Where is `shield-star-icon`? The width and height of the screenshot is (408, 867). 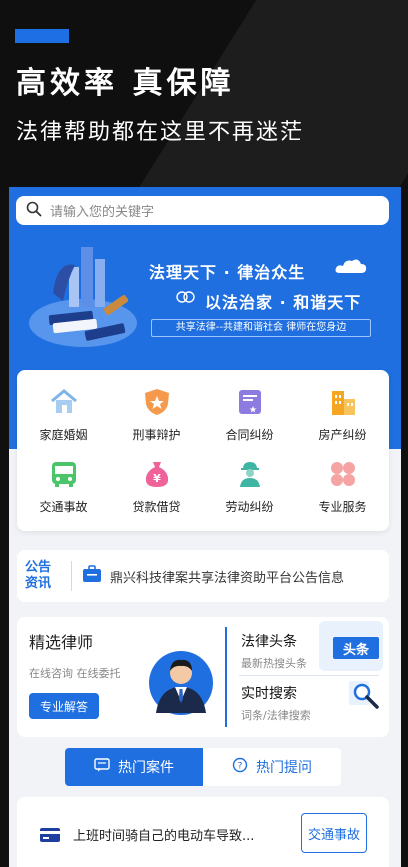
shield-star-icon is located at coordinates (157, 402).